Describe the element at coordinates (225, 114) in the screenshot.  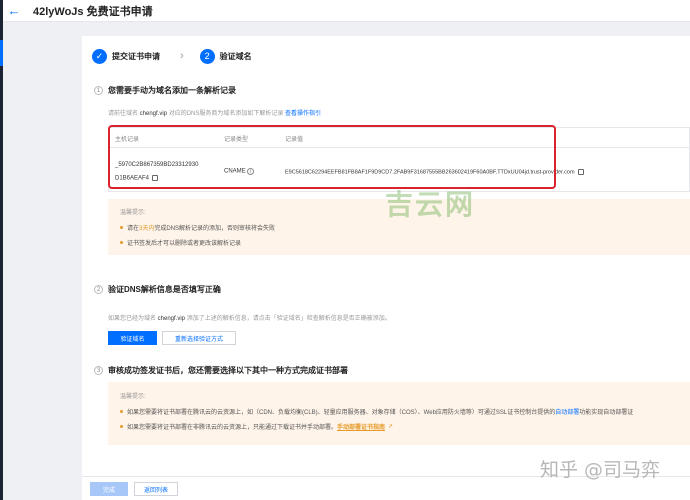
I see `section-1-desc-after: 对应的DNS服务商为域名添加如下解析记录` at that location.